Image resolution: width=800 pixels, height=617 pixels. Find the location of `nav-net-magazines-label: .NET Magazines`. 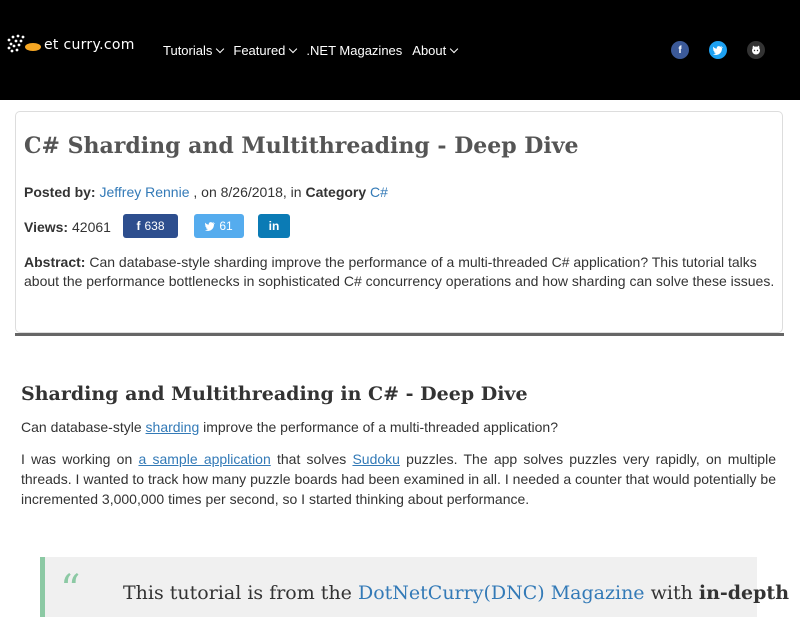

nav-net-magazines-label: .NET Magazines is located at coordinates (354, 50).